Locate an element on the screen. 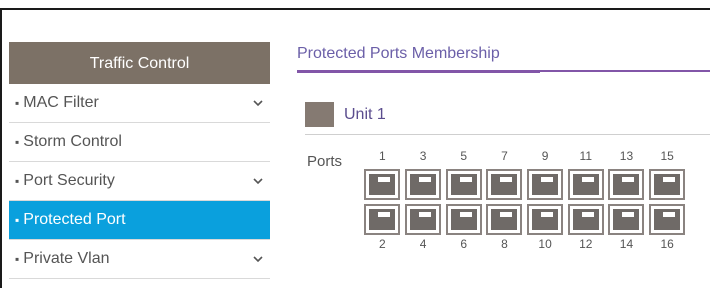 This screenshot has width=710, height=288. unit-row: Unit 1 is located at coordinates (345, 114).